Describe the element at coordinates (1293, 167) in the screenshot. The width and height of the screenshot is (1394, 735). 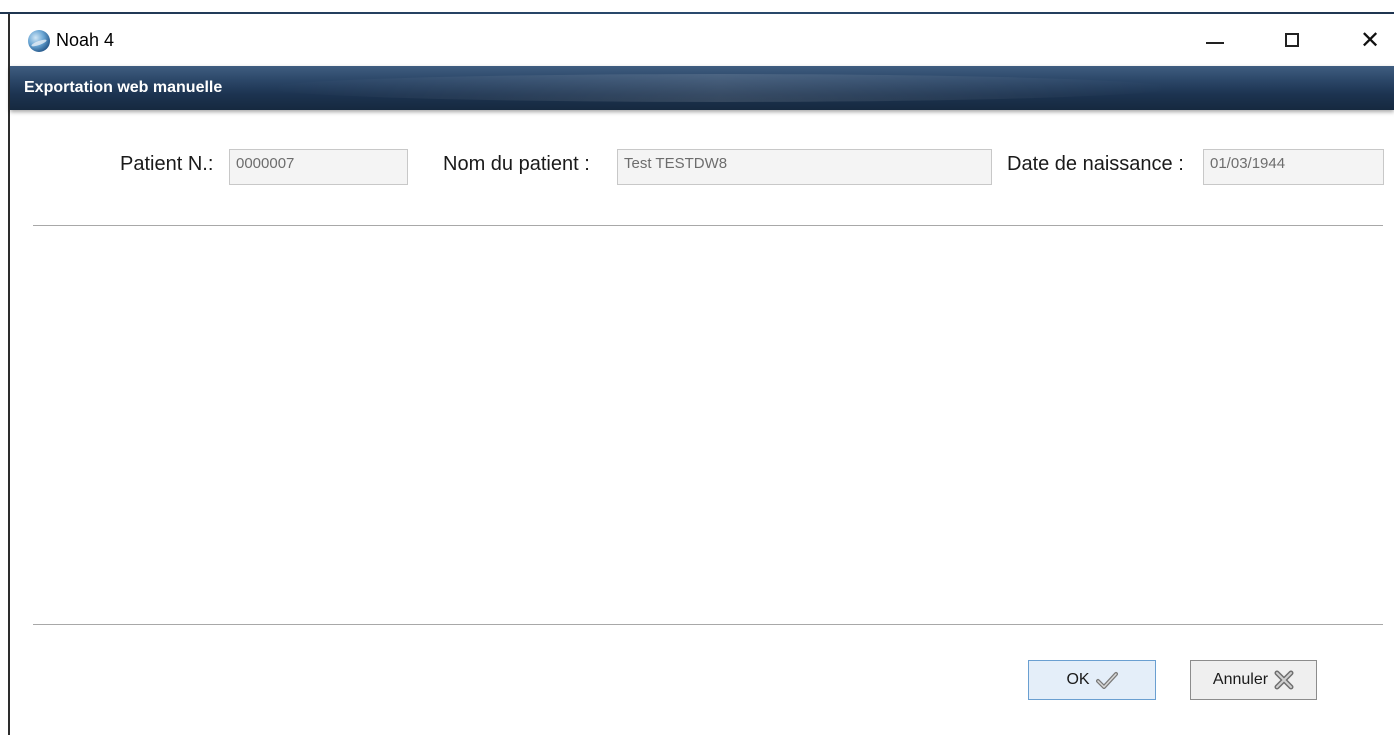
I see `birth-date-field: 01/03/1944` at that location.